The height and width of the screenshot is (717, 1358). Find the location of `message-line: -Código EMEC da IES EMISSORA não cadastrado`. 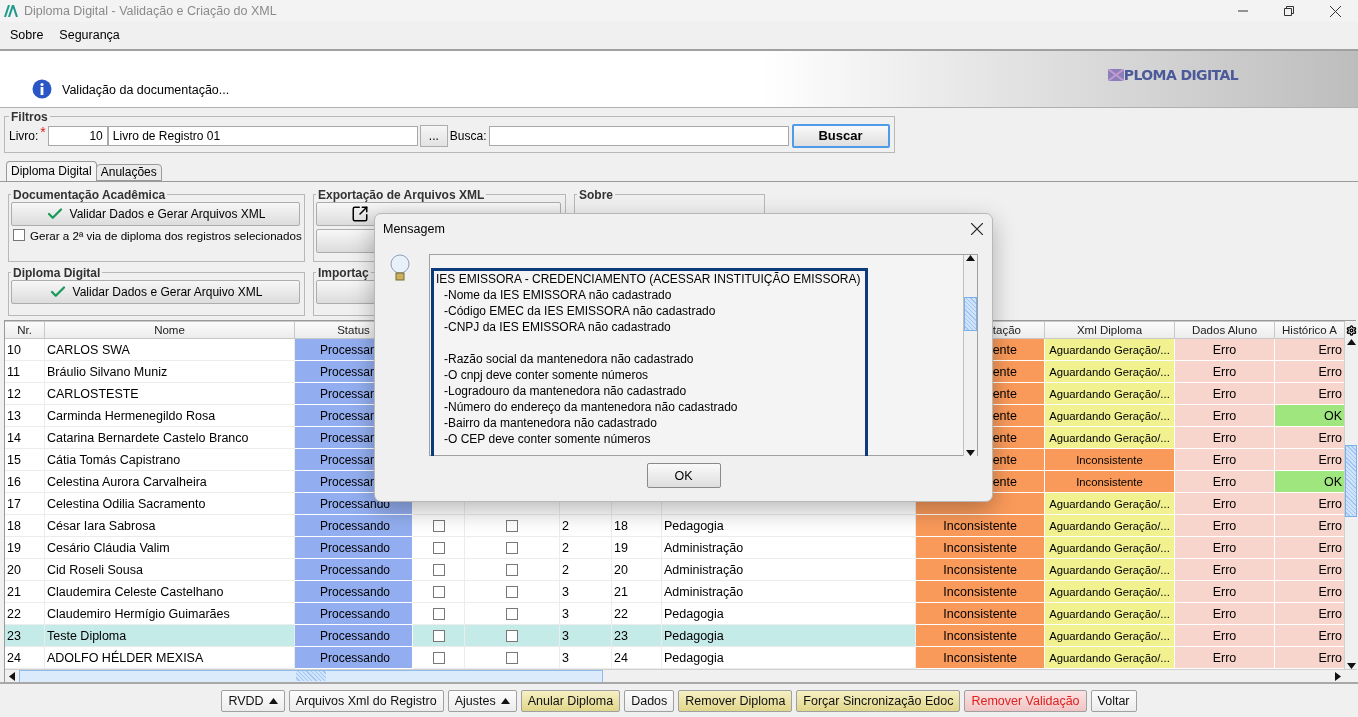

message-line: -Código EMEC da IES EMISSORA não cadastrado is located at coordinates (580, 311).